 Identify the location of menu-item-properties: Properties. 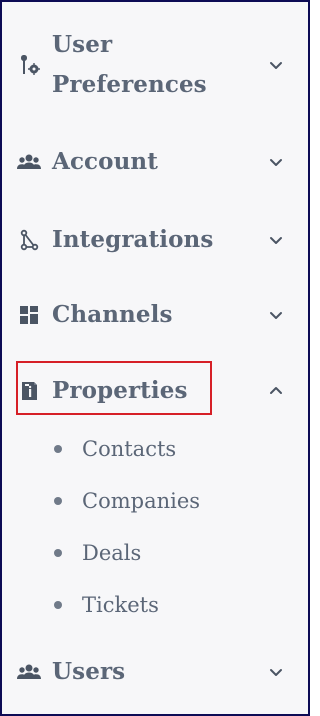
(156, 391).